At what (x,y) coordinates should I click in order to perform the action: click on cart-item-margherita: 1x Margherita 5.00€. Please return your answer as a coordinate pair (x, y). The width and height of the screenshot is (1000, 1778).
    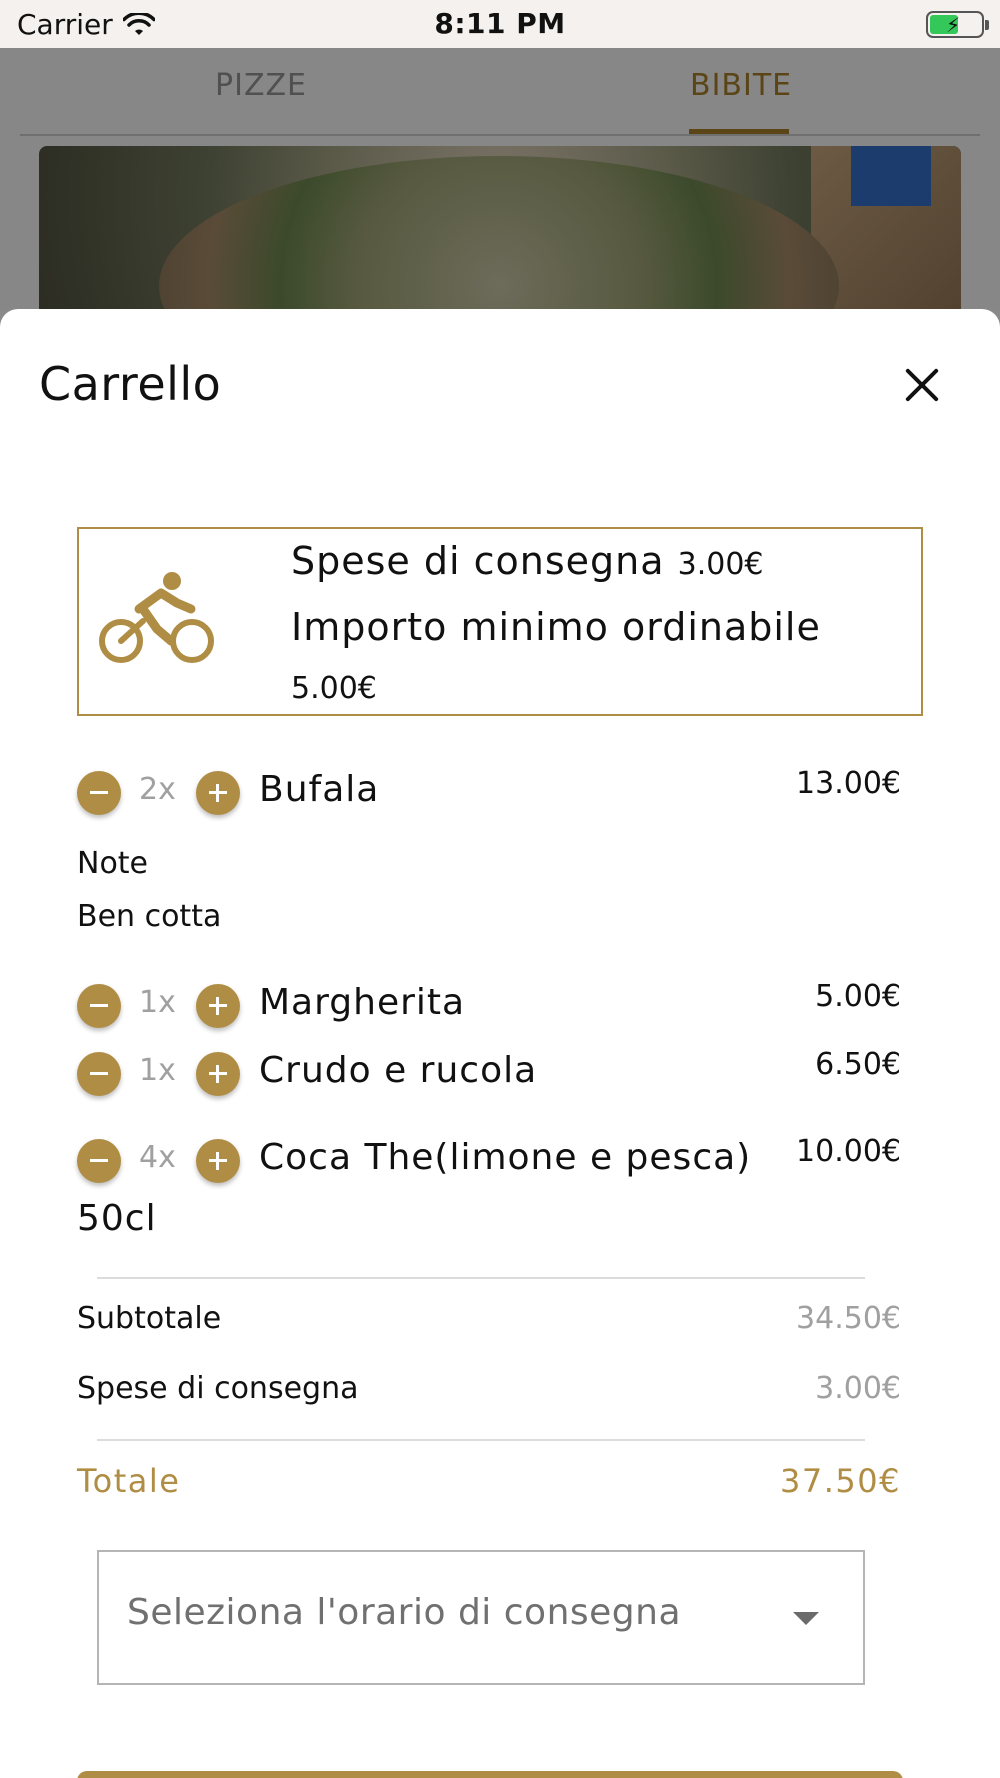
    Looking at the image, I should click on (500, 1009).